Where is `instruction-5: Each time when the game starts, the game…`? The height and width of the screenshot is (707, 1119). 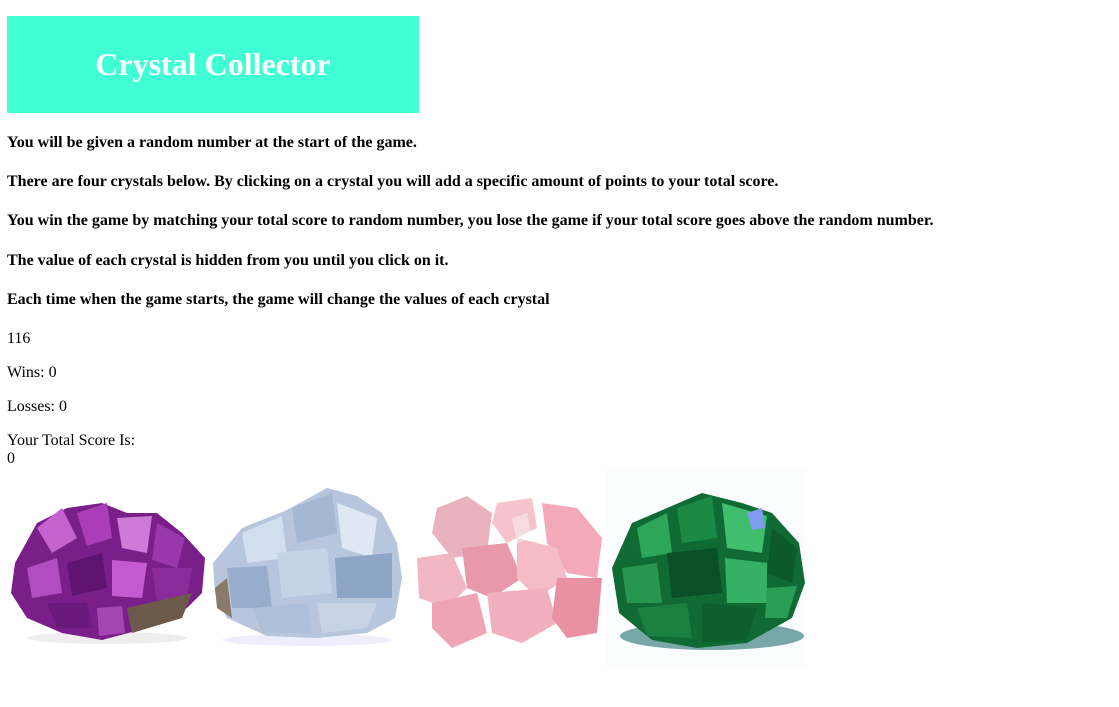 instruction-5: Each time when the game starts, the game… is located at coordinates (278, 299).